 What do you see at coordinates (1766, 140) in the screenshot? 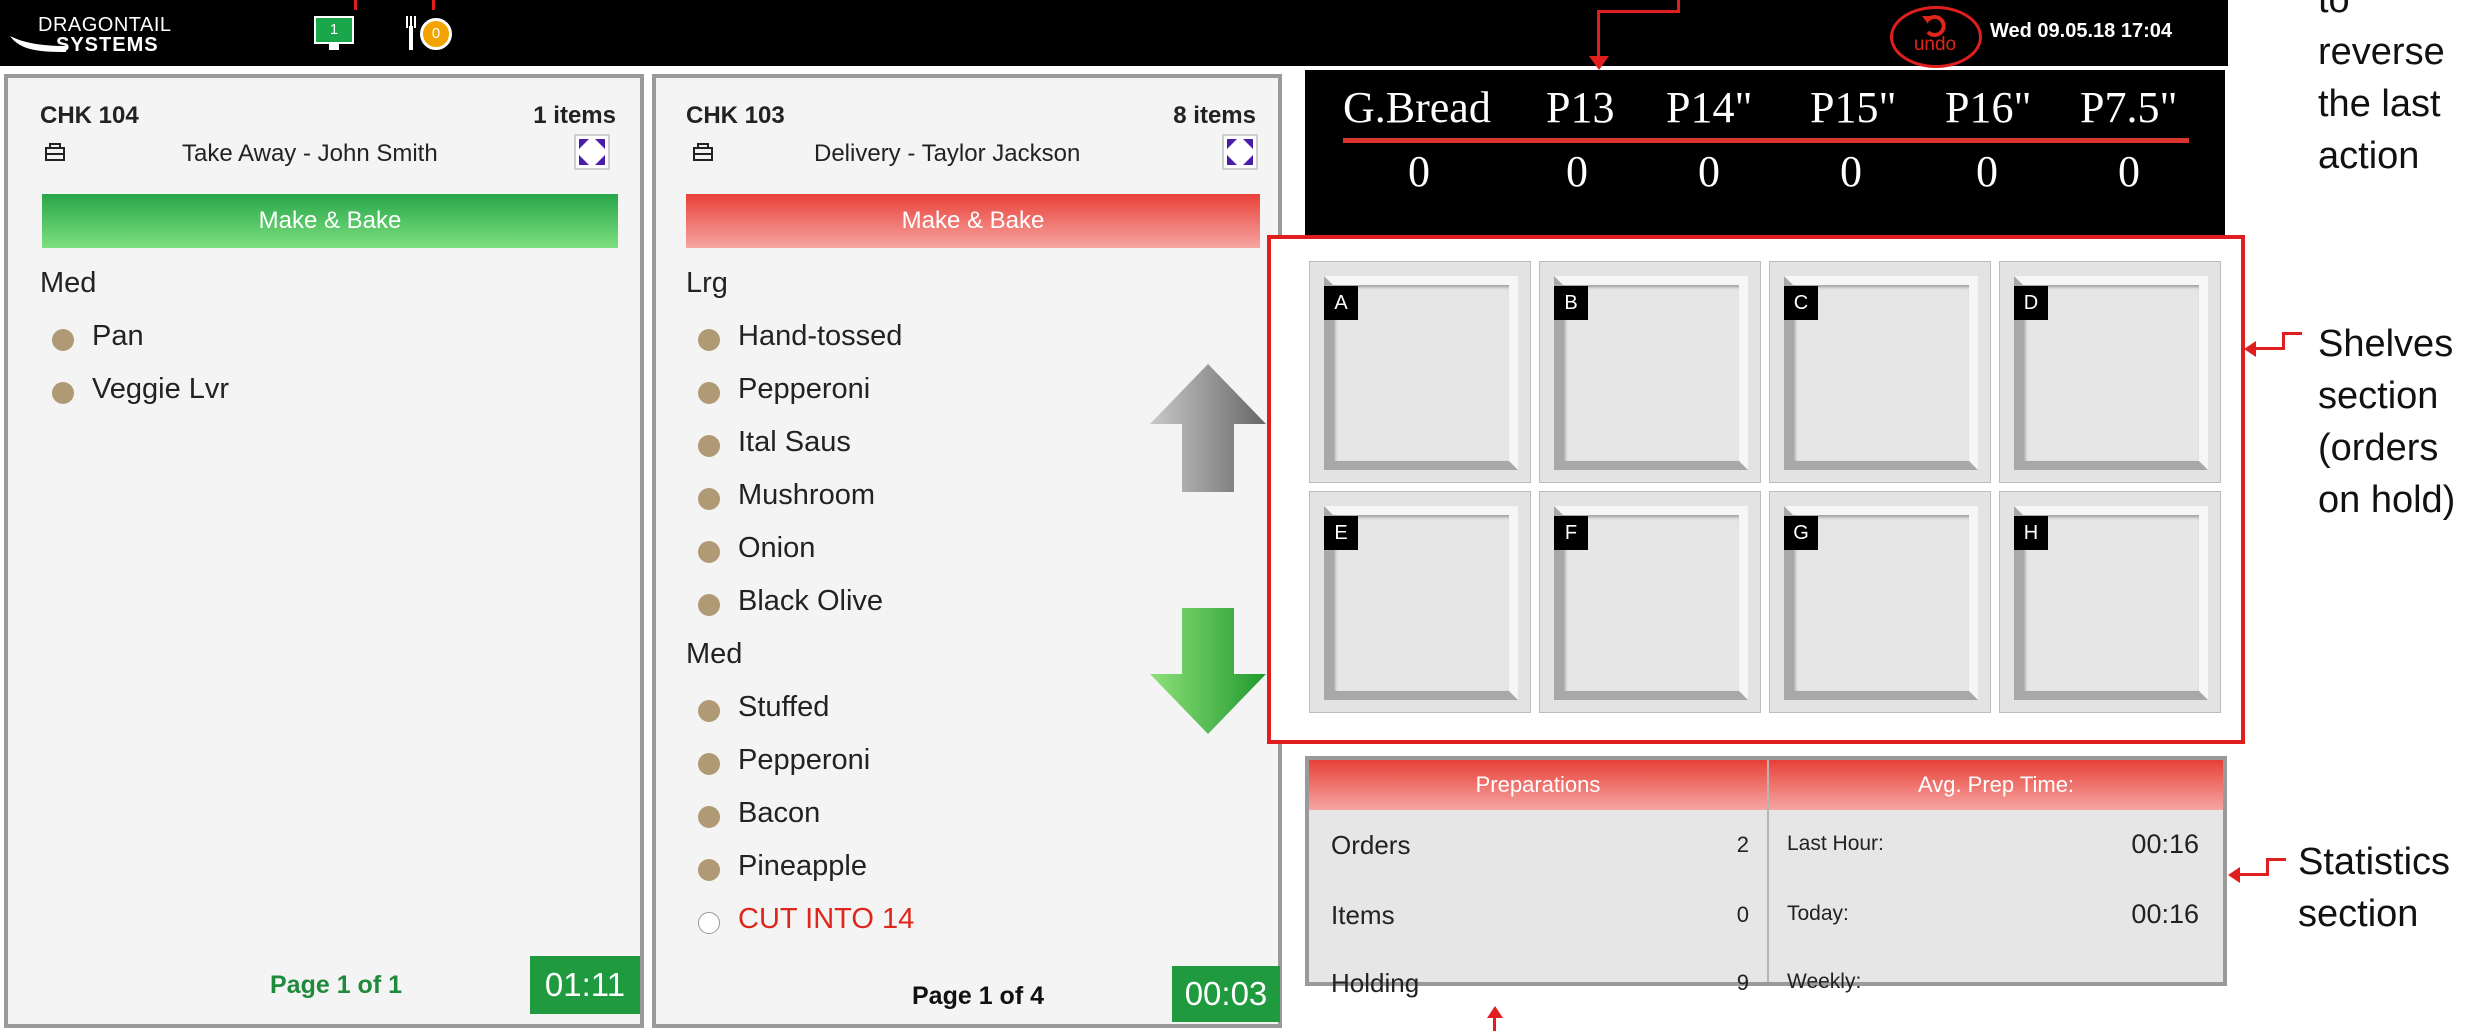
I see `count-divider` at bounding box center [1766, 140].